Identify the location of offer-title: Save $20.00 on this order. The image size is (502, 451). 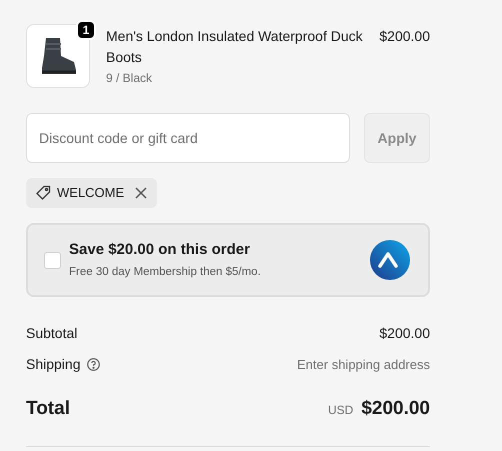
(160, 250).